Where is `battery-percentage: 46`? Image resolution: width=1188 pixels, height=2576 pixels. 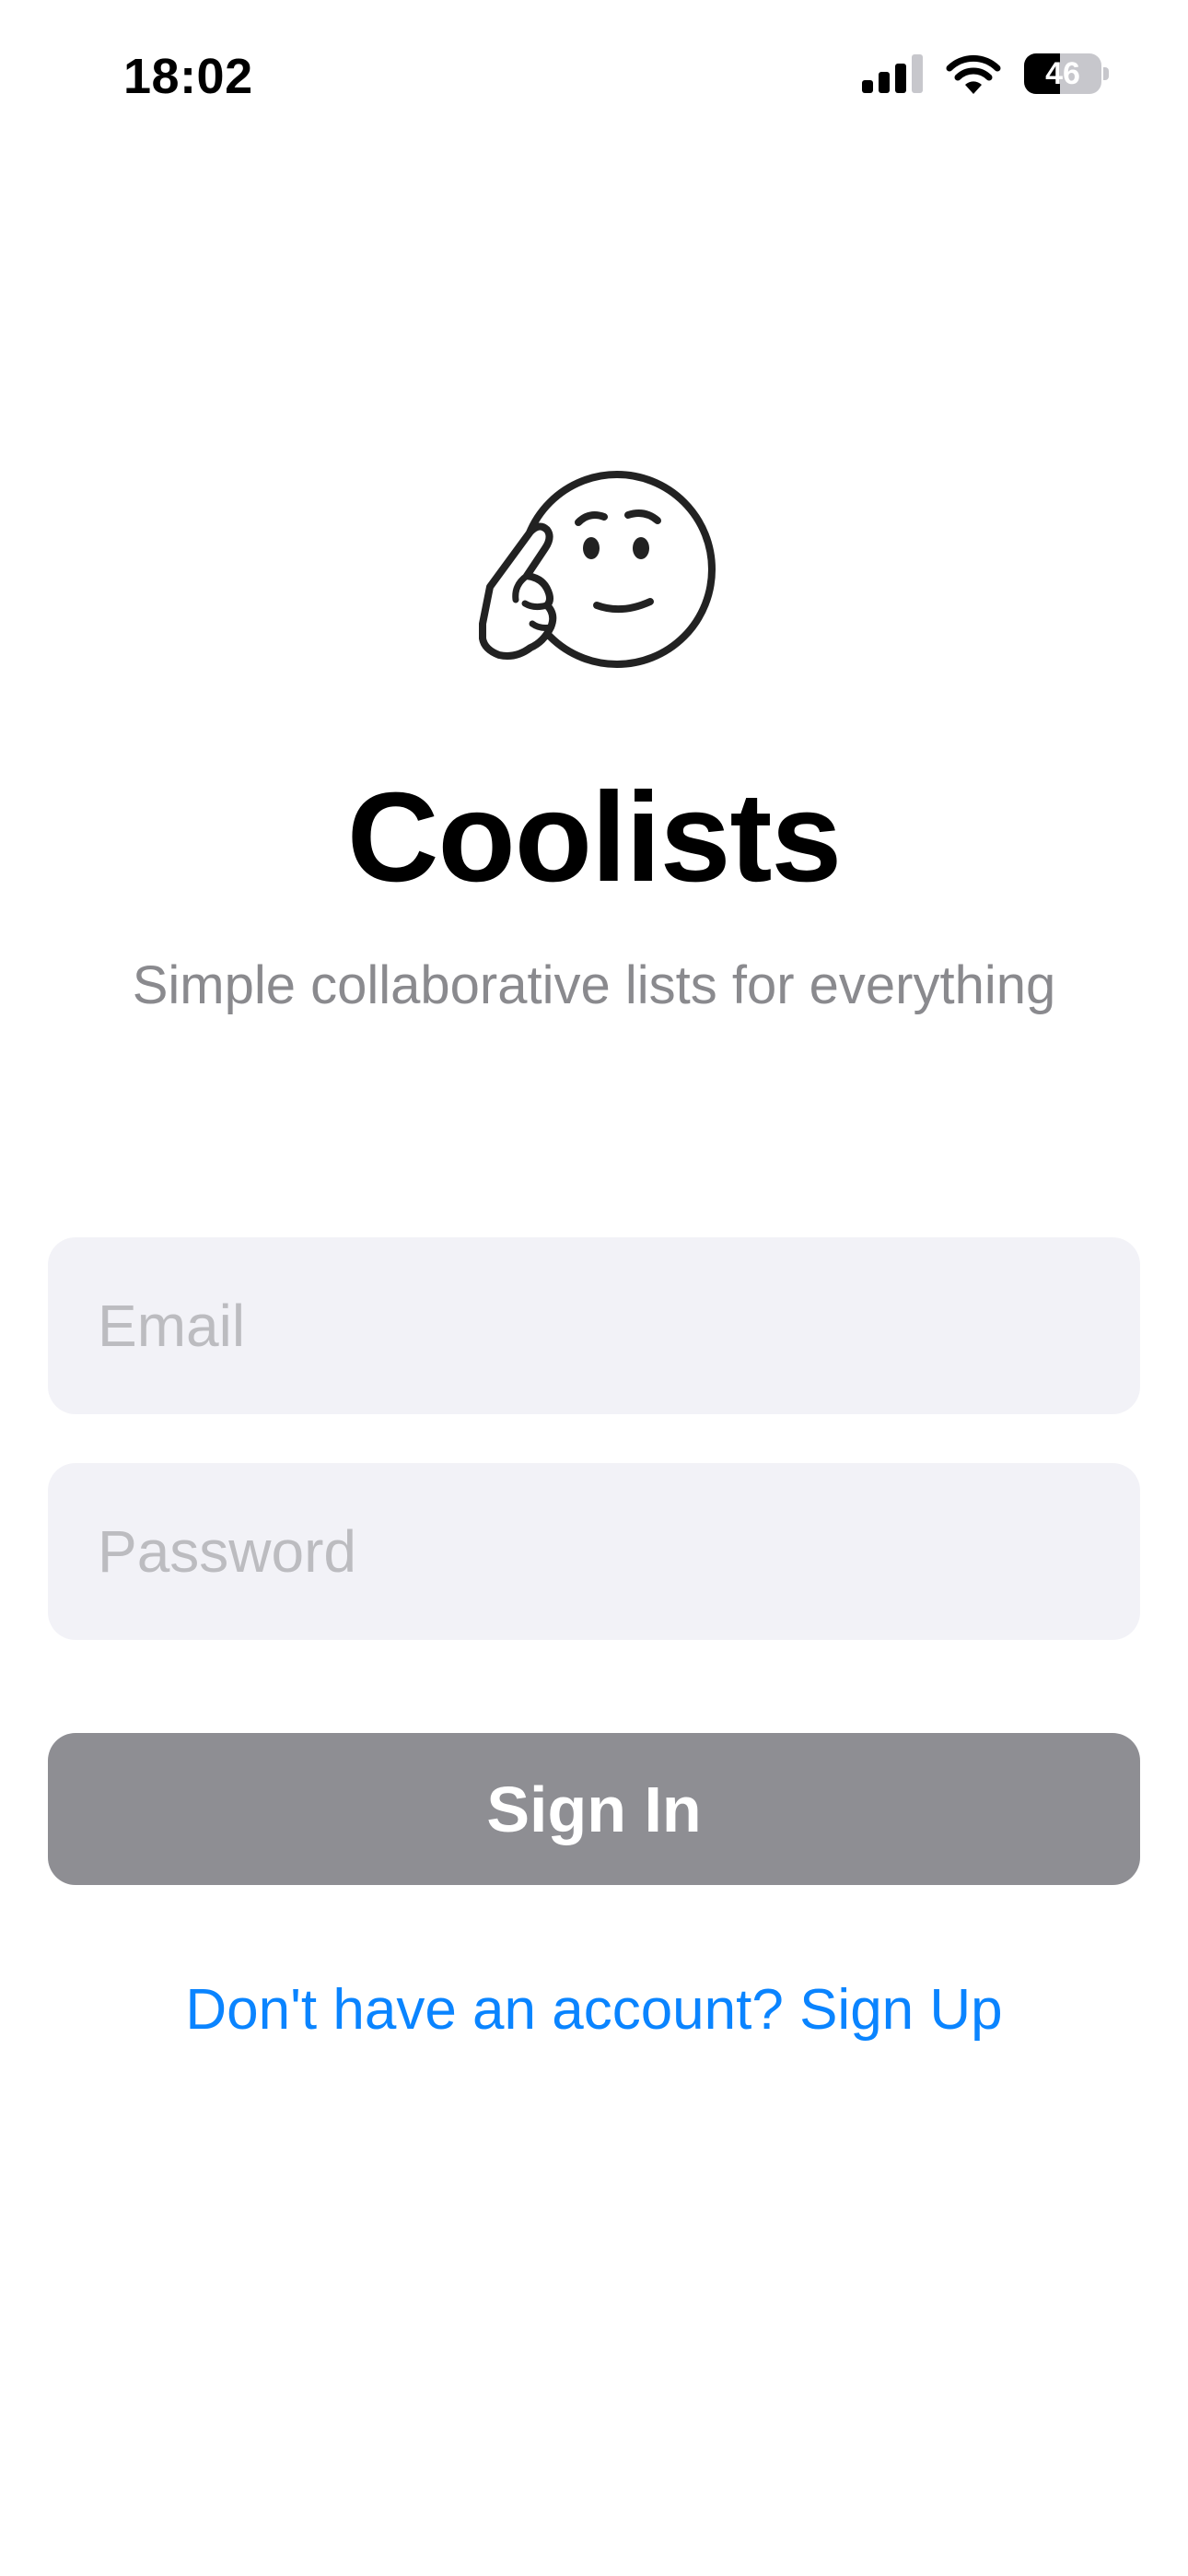 battery-percentage: 46 is located at coordinates (1062, 73).